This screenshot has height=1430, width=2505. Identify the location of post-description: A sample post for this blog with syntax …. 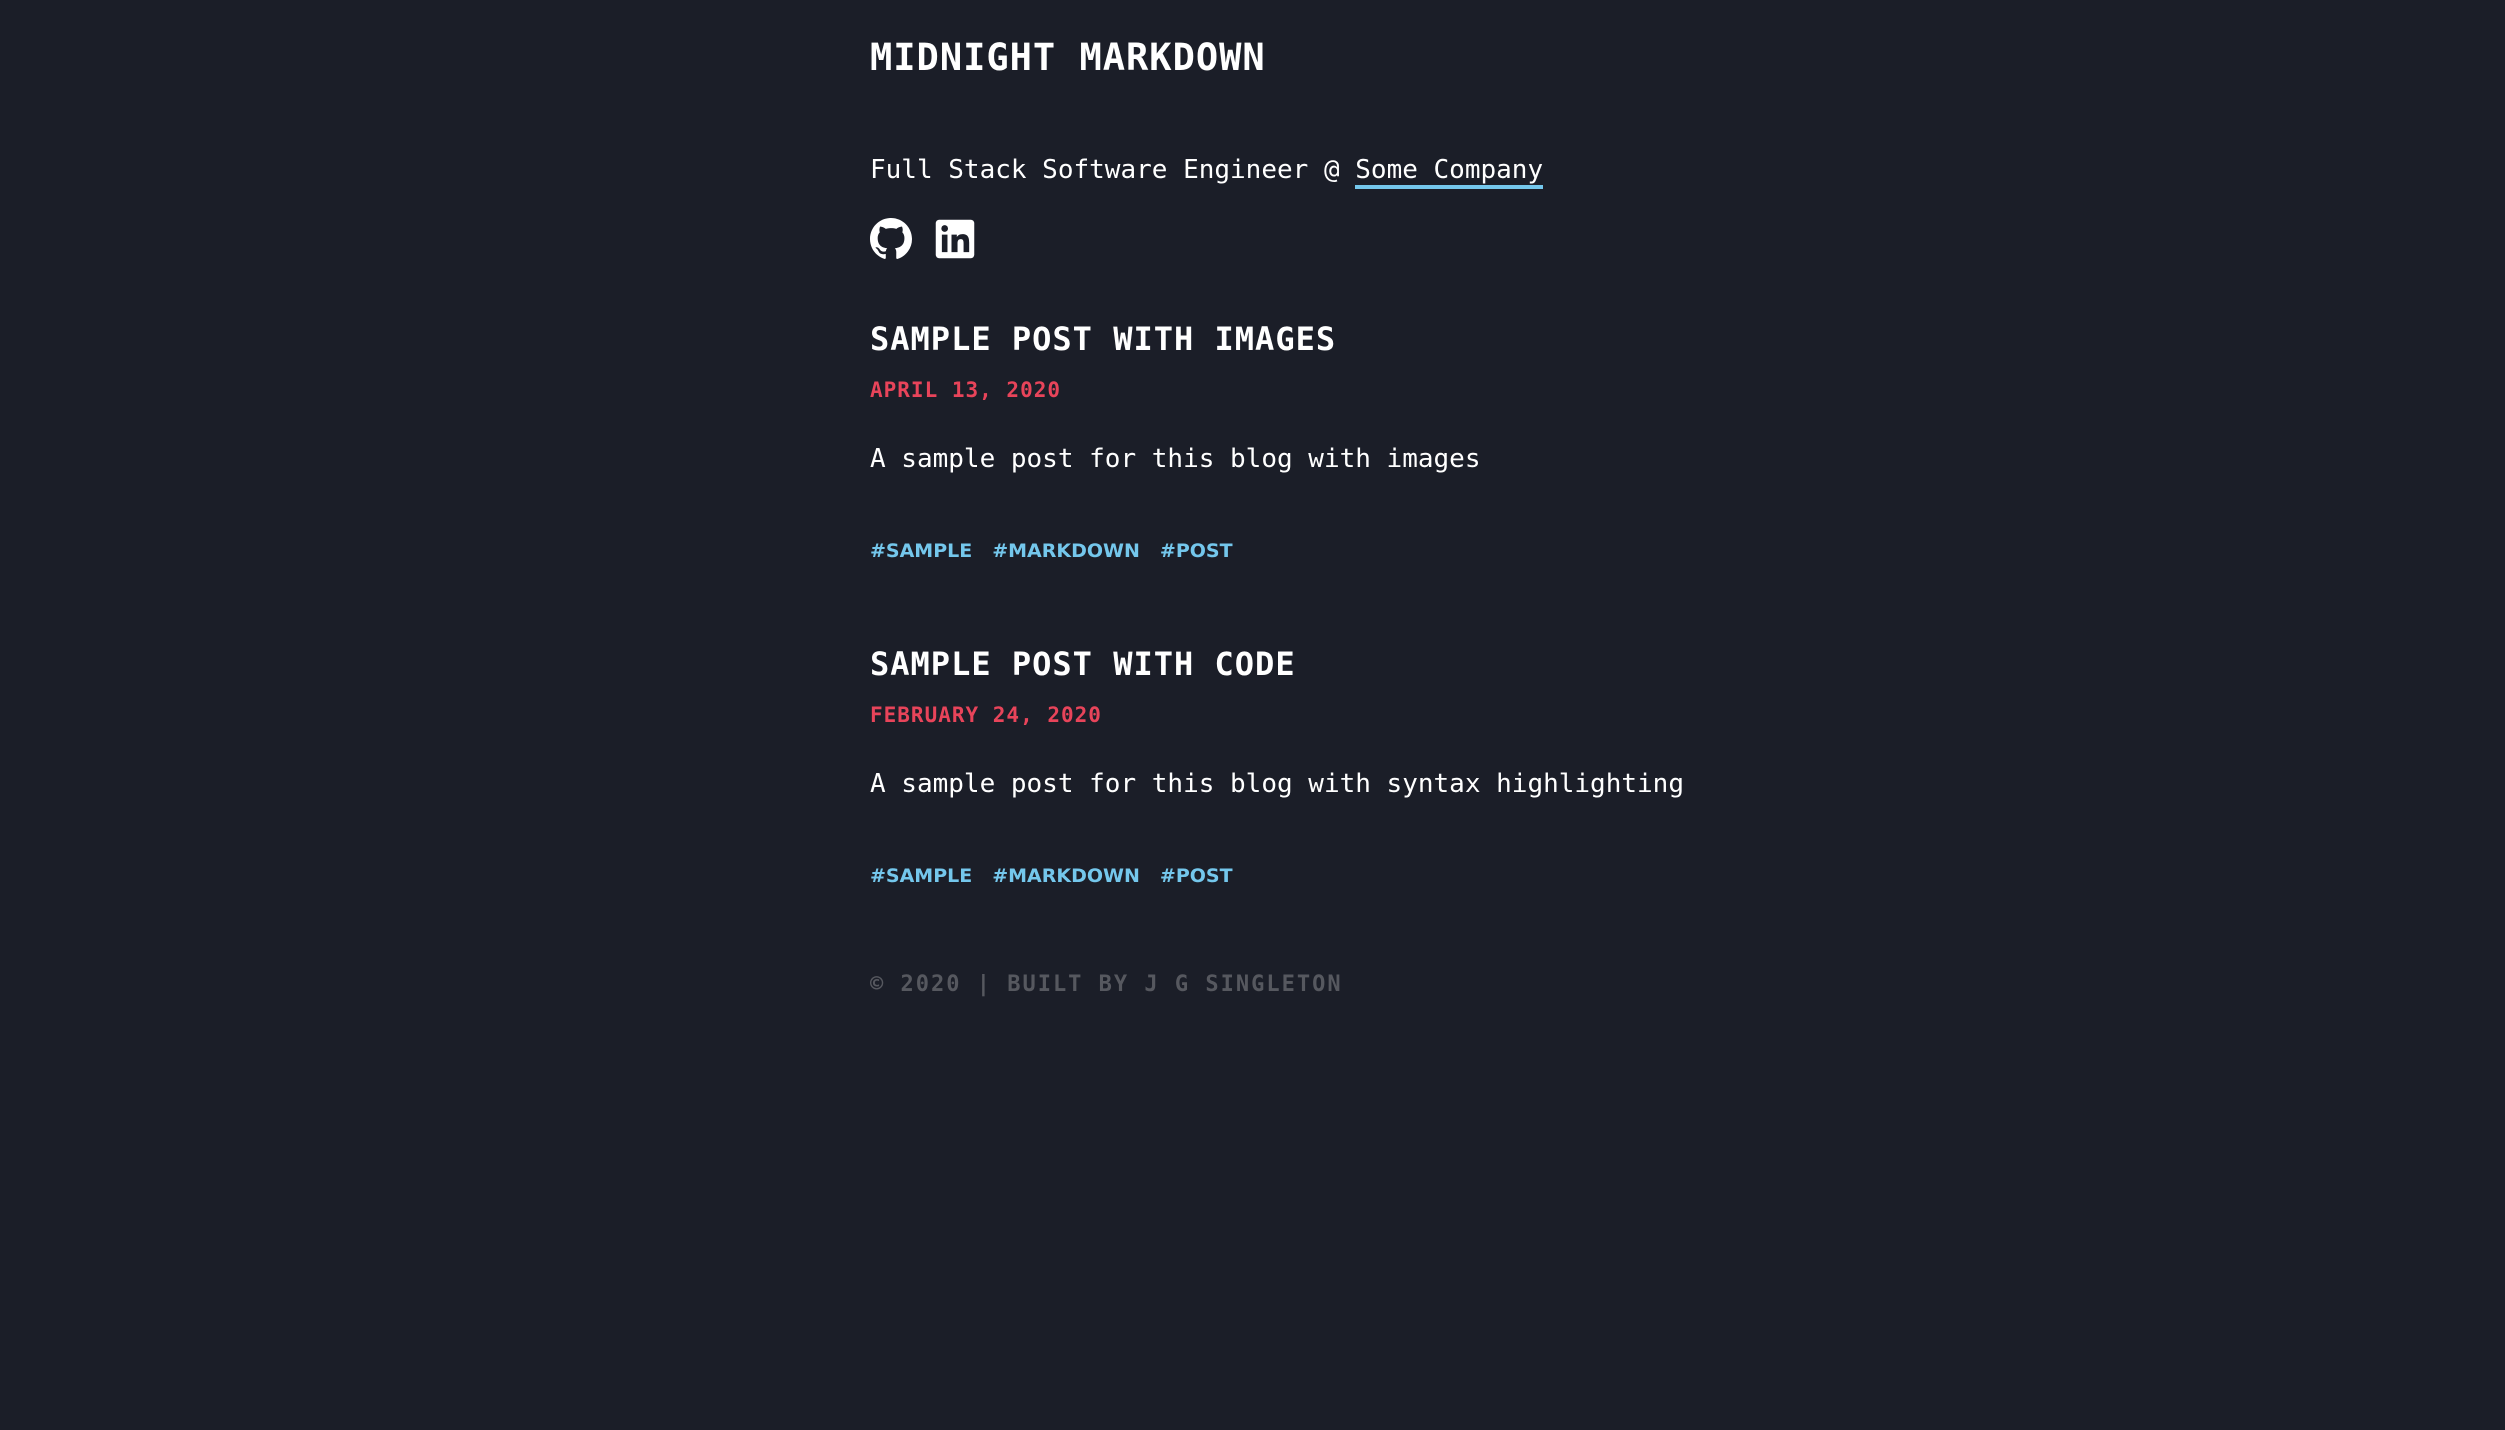
(1277, 784).